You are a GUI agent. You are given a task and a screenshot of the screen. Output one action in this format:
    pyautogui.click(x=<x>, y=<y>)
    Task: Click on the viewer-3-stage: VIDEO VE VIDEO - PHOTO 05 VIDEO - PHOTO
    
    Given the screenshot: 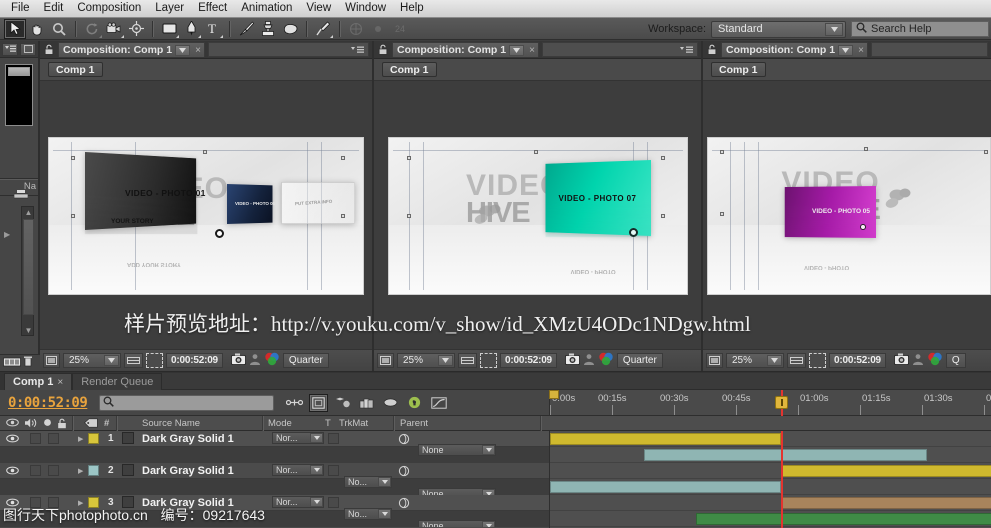 What is the action you would take?
    pyautogui.click(x=847, y=215)
    